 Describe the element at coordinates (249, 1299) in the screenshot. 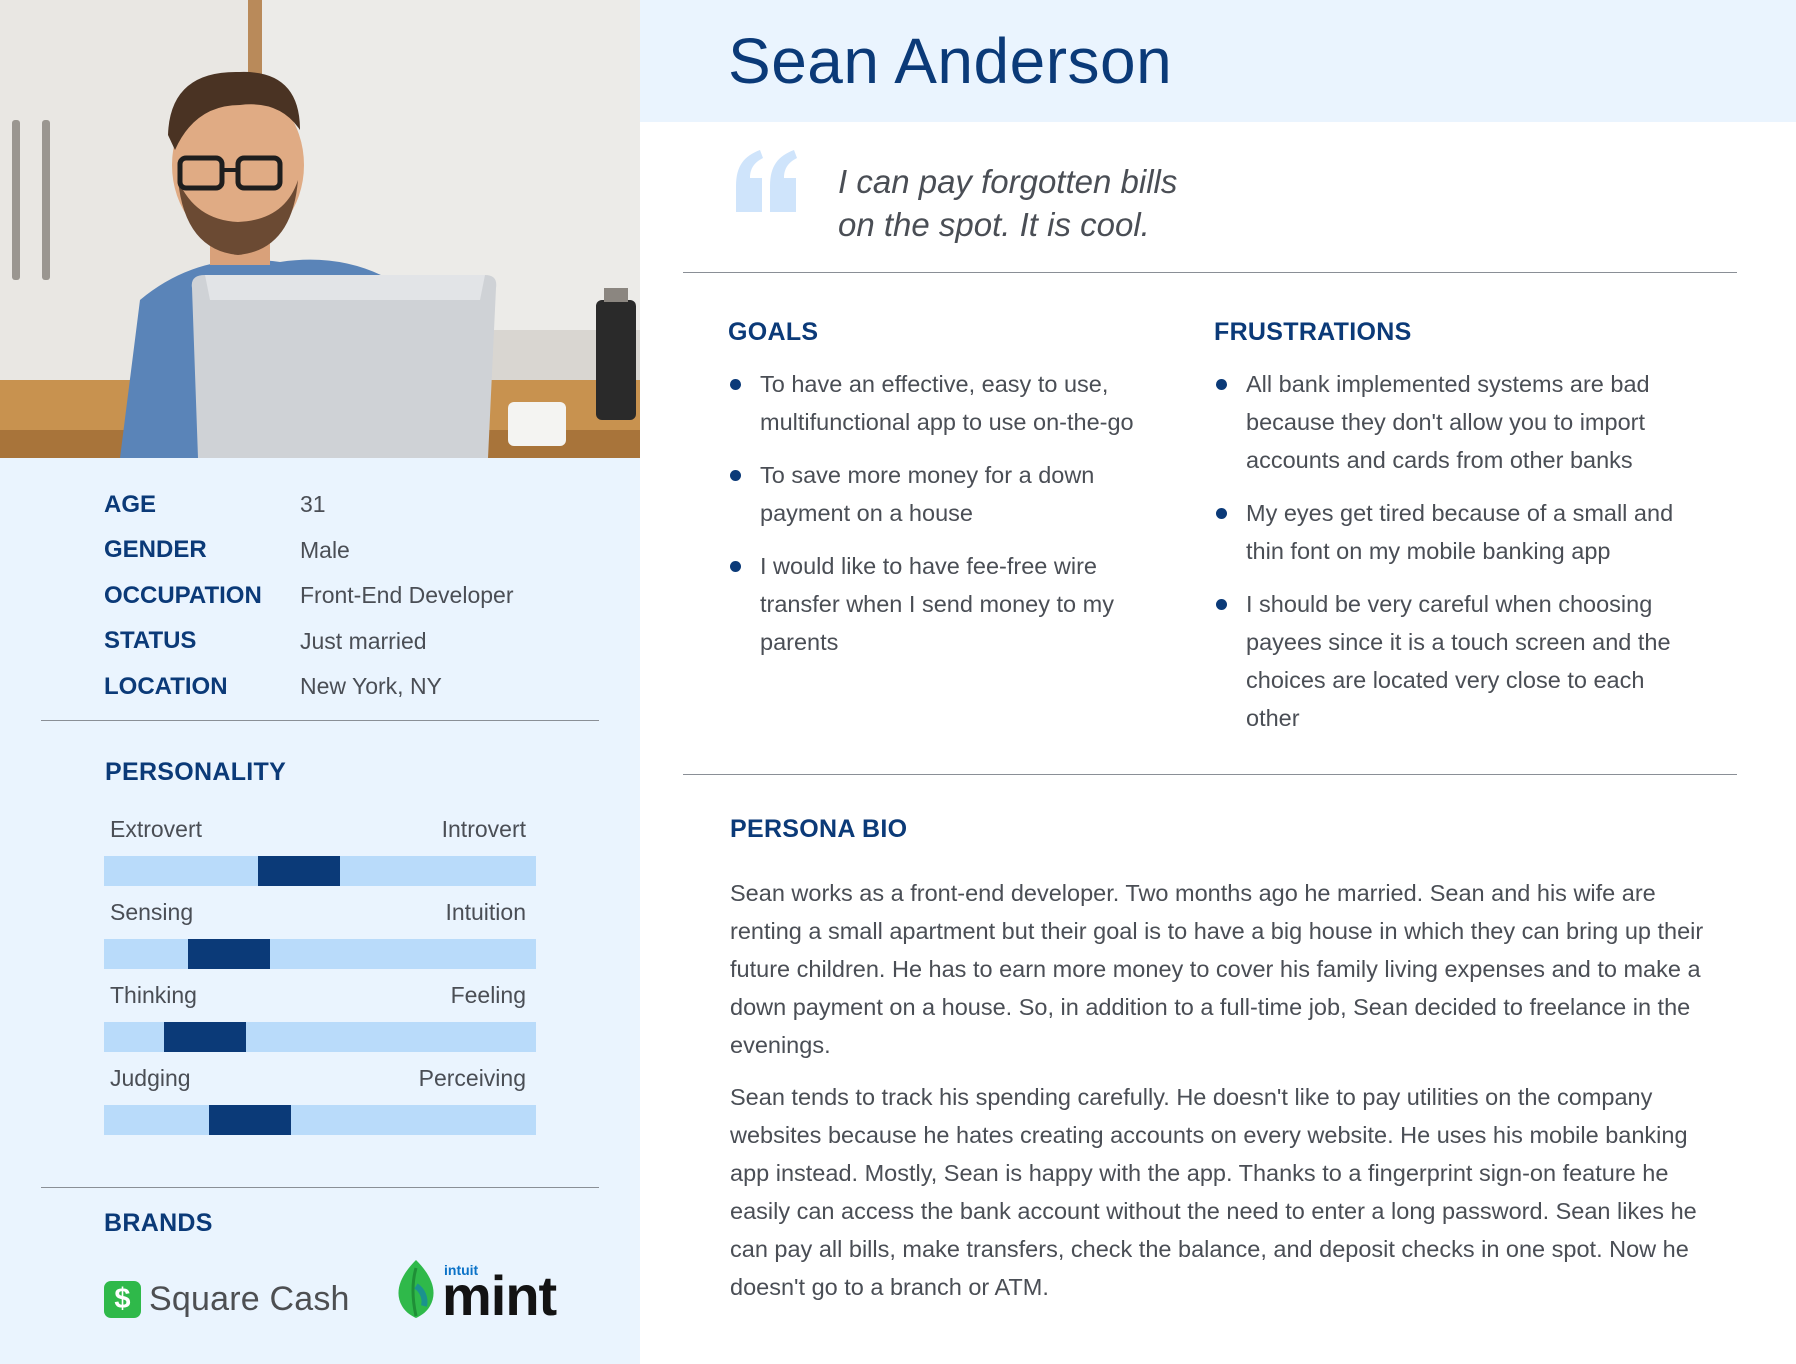

I see `square-cash-label: Square Cash` at that location.